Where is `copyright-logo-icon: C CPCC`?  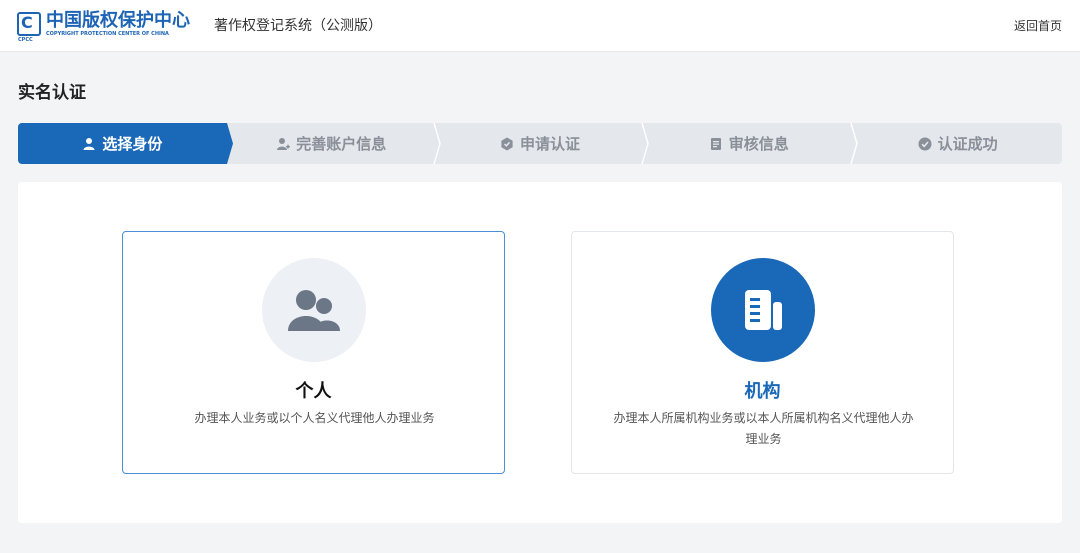
copyright-logo-icon: C CPCC is located at coordinates (29, 27).